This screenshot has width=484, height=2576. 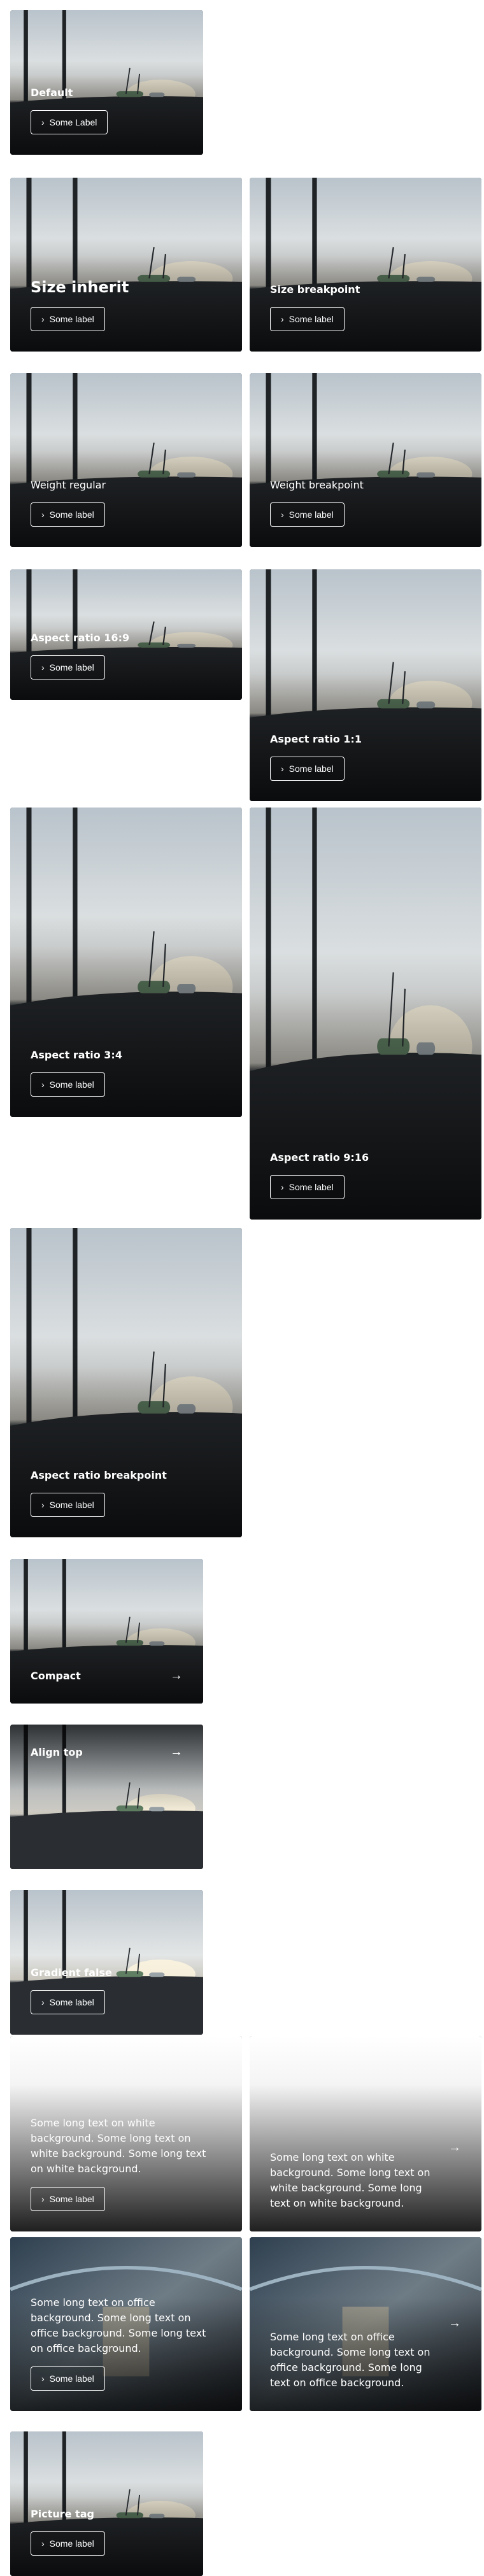 What do you see at coordinates (99, 1475) in the screenshot?
I see `tile-title: Aspect ratio breakpoint` at bounding box center [99, 1475].